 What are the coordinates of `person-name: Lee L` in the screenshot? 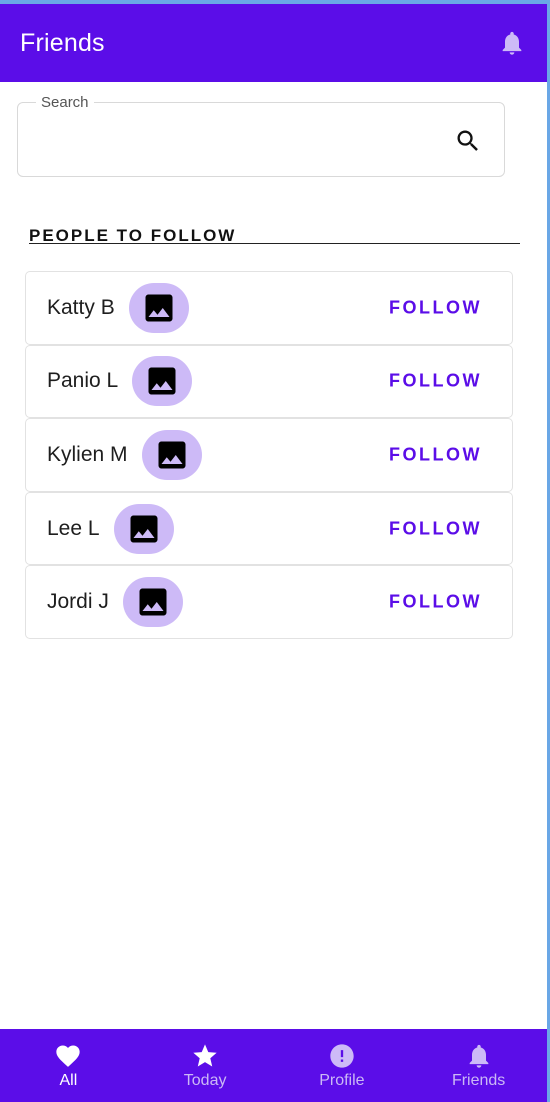 It's located at (73, 528).